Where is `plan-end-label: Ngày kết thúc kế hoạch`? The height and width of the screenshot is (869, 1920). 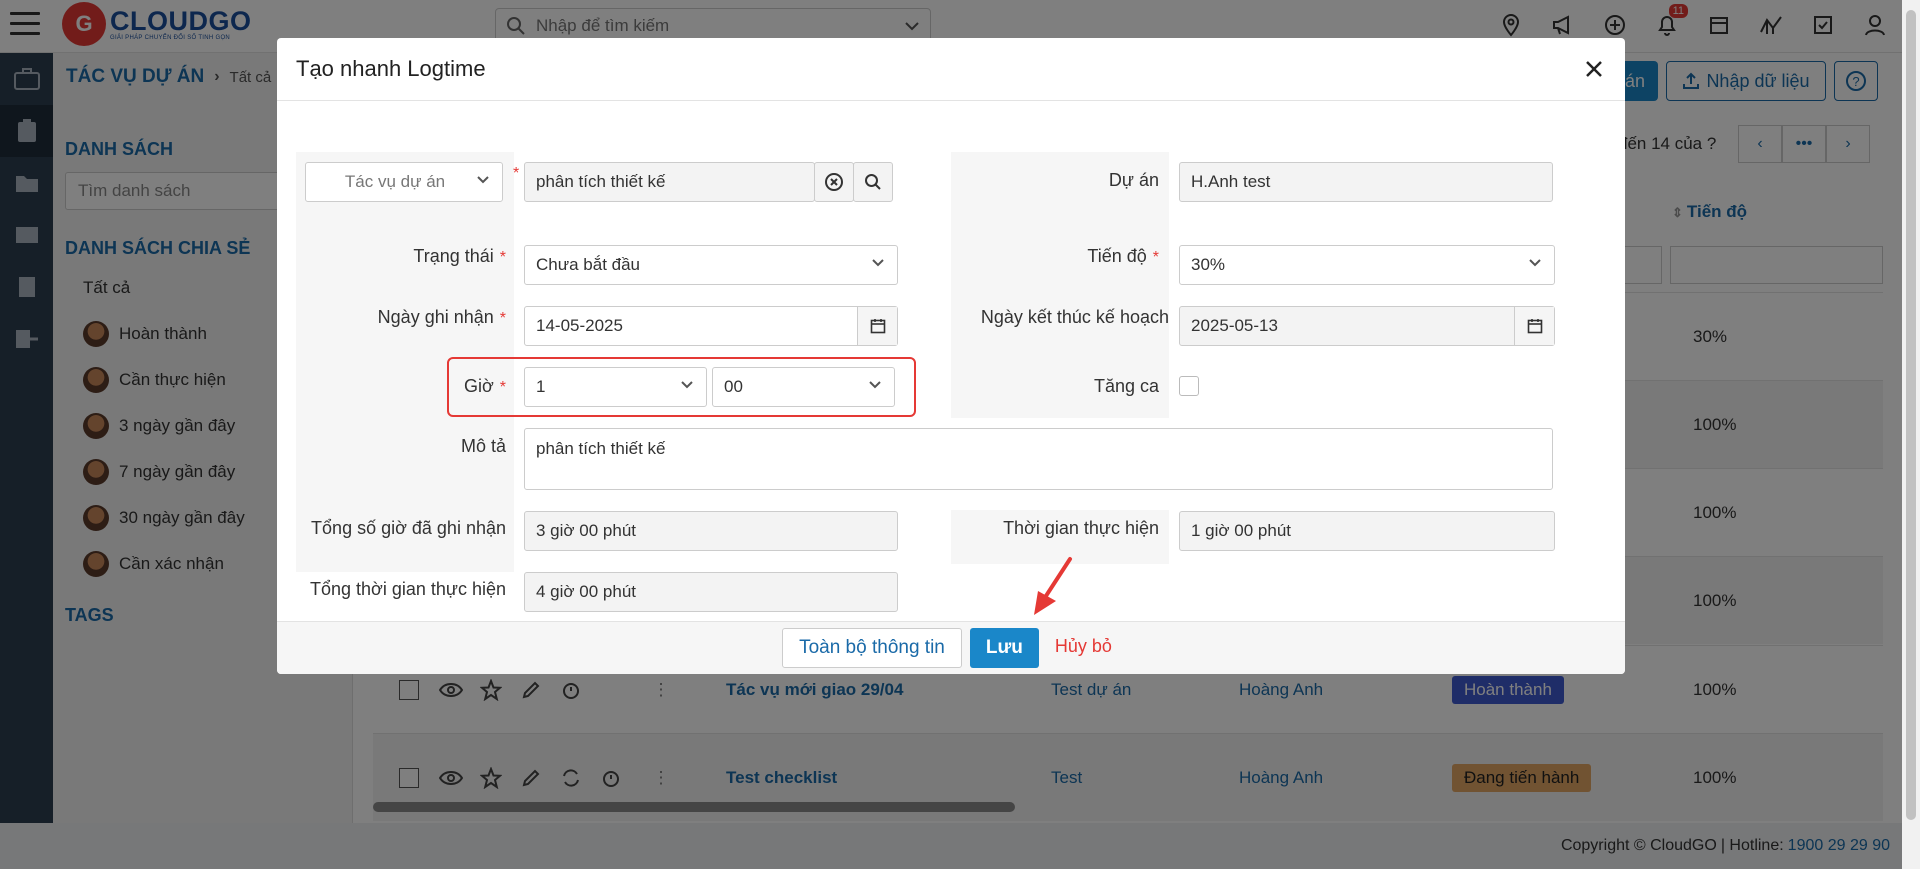 plan-end-label: Ngày kết thúc kế hoạch is located at coordinates (1060, 317).